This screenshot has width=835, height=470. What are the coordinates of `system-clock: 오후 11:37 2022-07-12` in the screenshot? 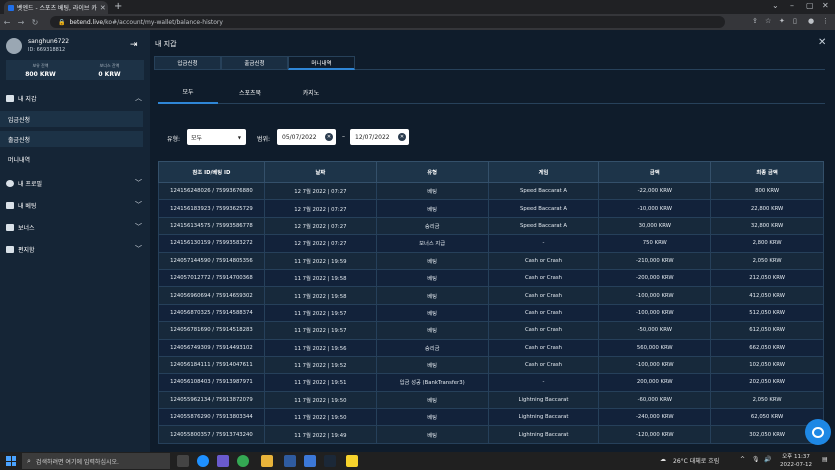 It's located at (796, 461).